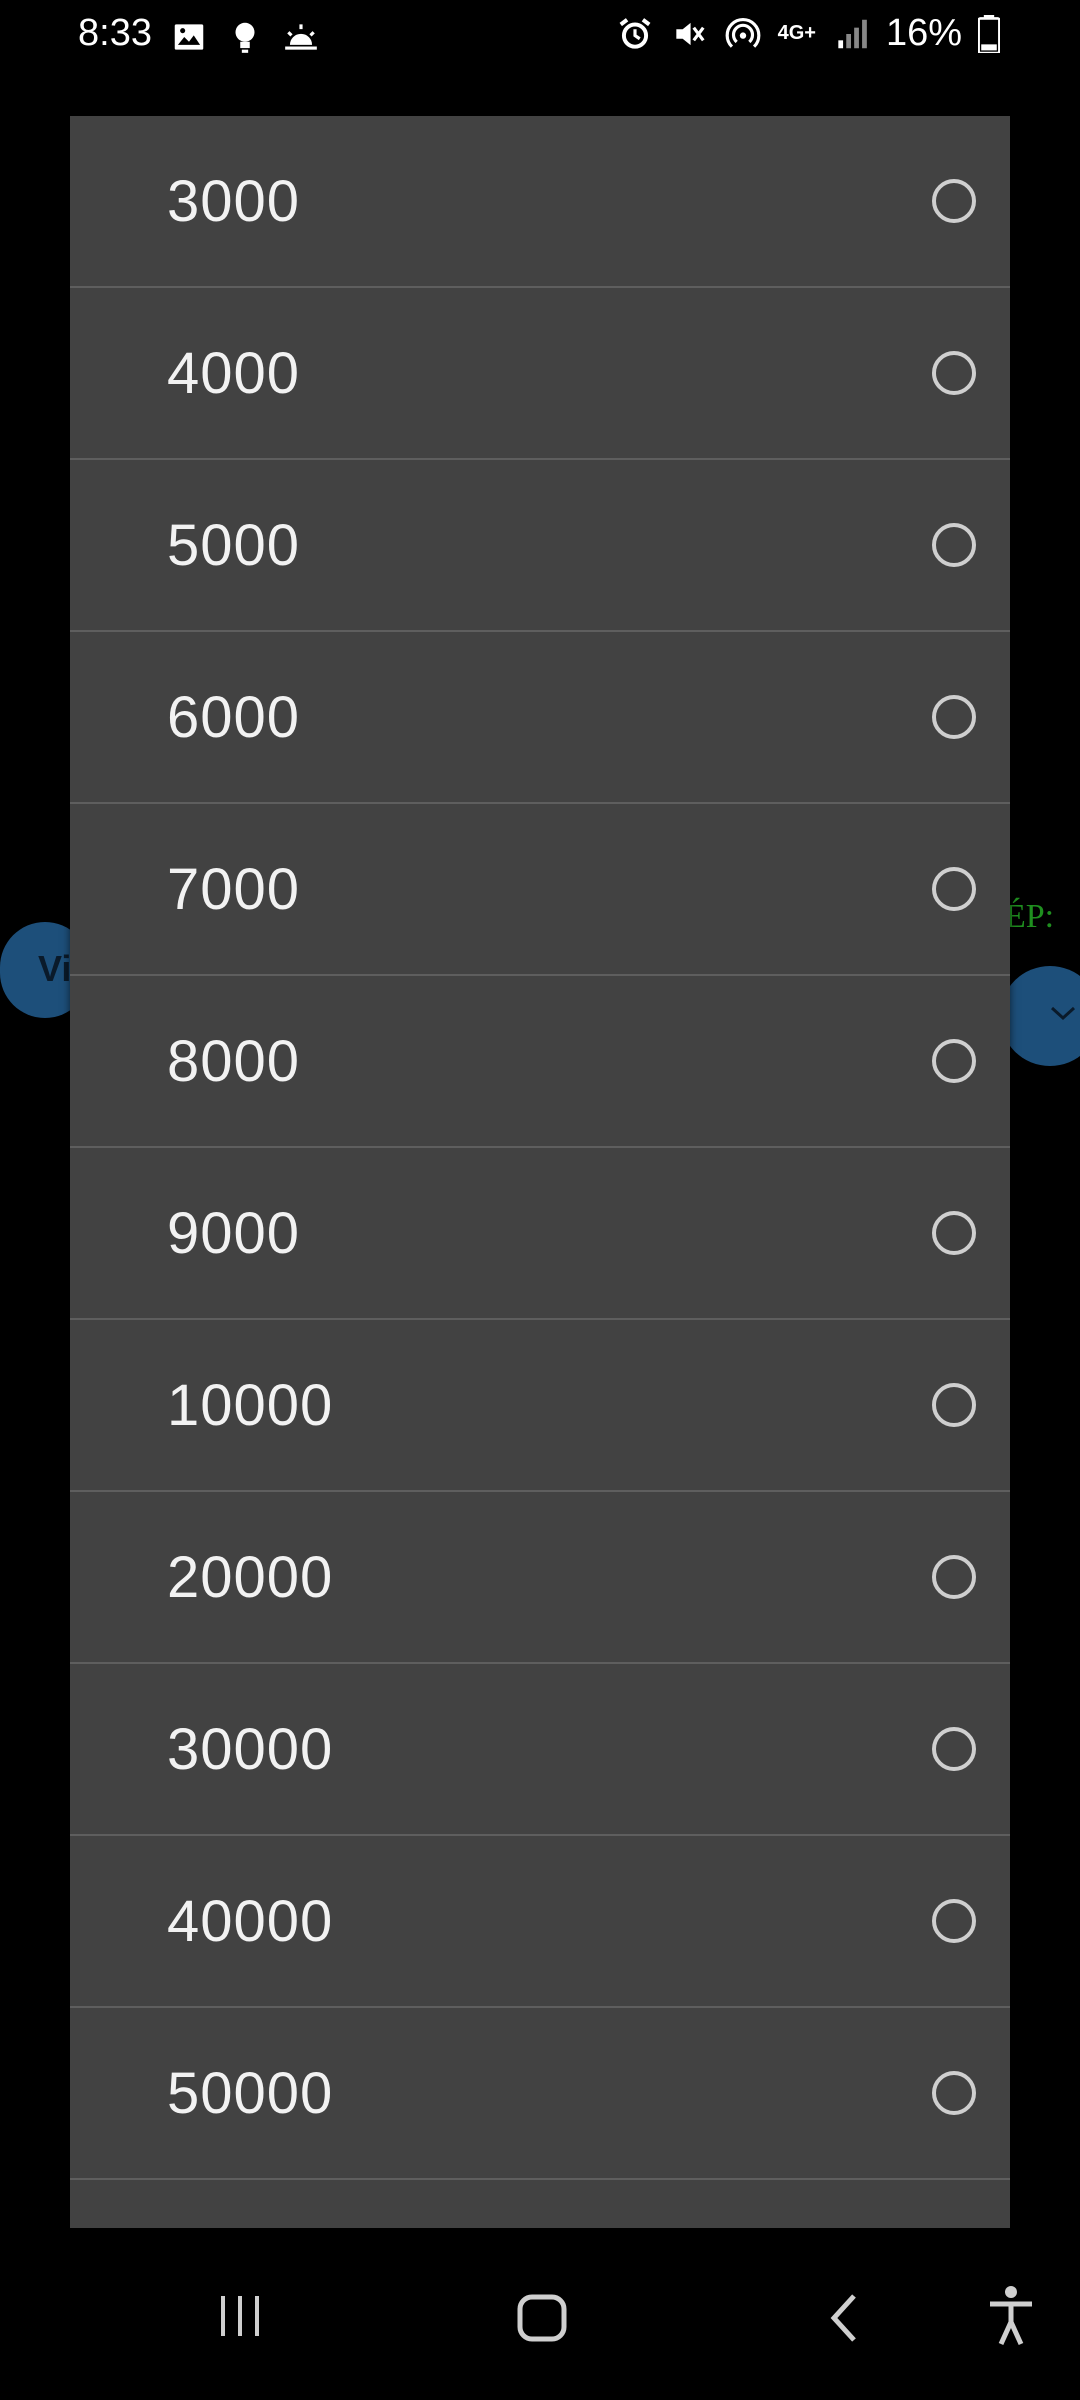  Describe the element at coordinates (250, 1921) in the screenshot. I see `option-label: 40000` at that location.